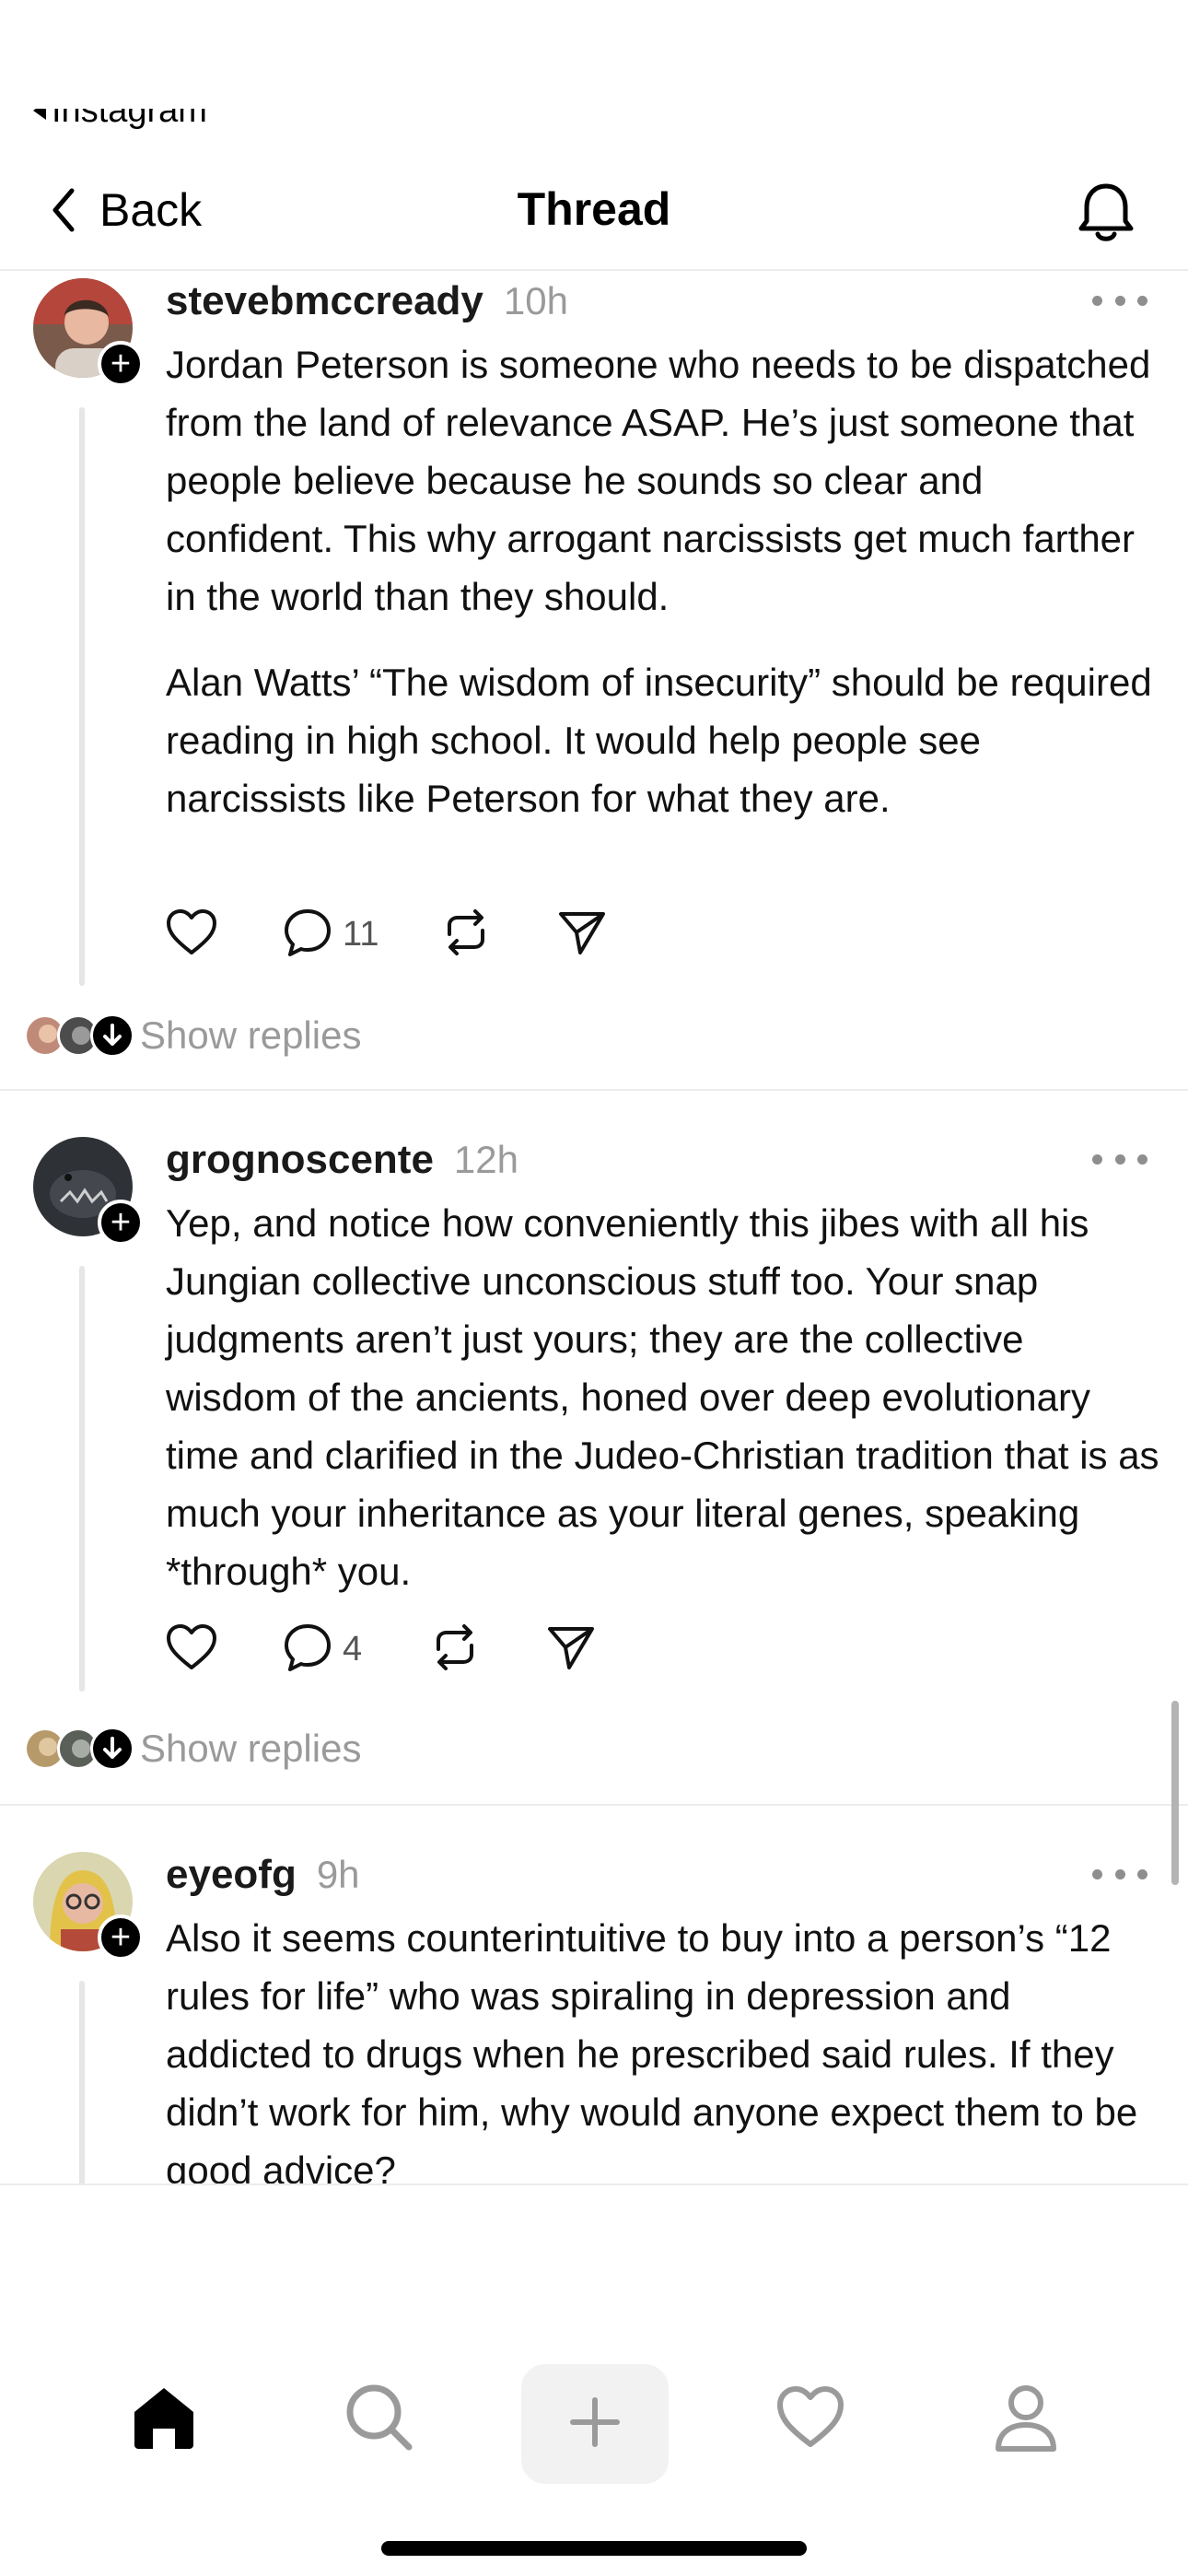 This screenshot has width=1188, height=2576. What do you see at coordinates (338, 1874) in the screenshot?
I see `timestamp: 9h` at bounding box center [338, 1874].